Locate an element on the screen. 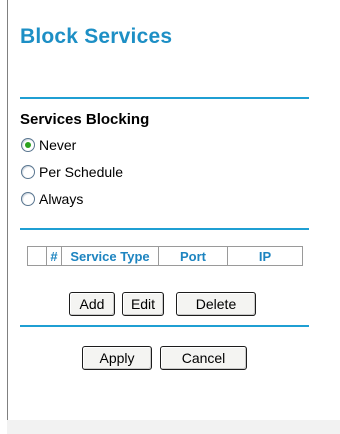 The height and width of the screenshot is (434, 340). table-header-number: # is located at coordinates (54, 256).